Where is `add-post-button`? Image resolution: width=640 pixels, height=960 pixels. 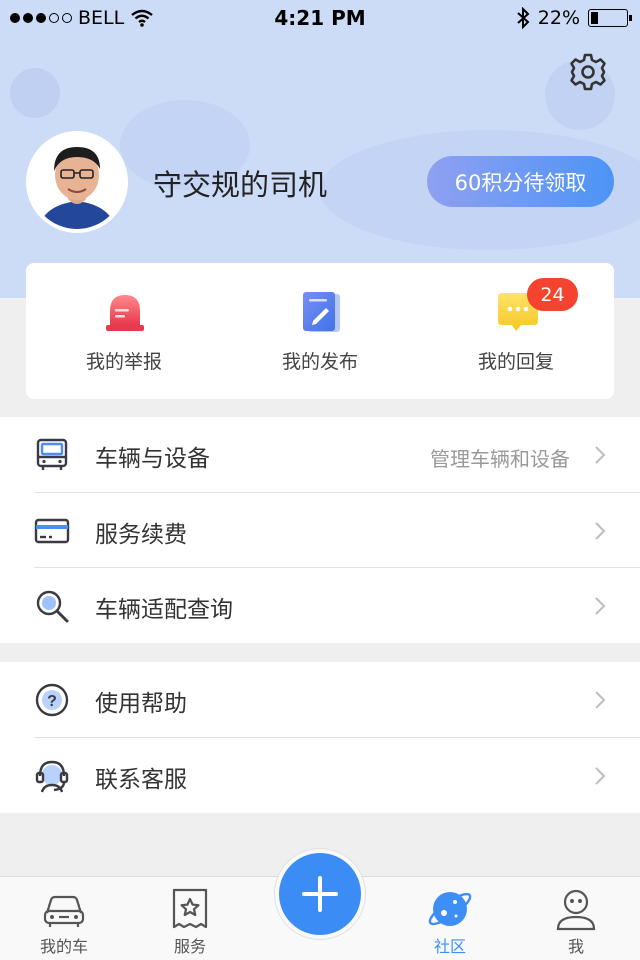
add-post-button is located at coordinates (320, 894).